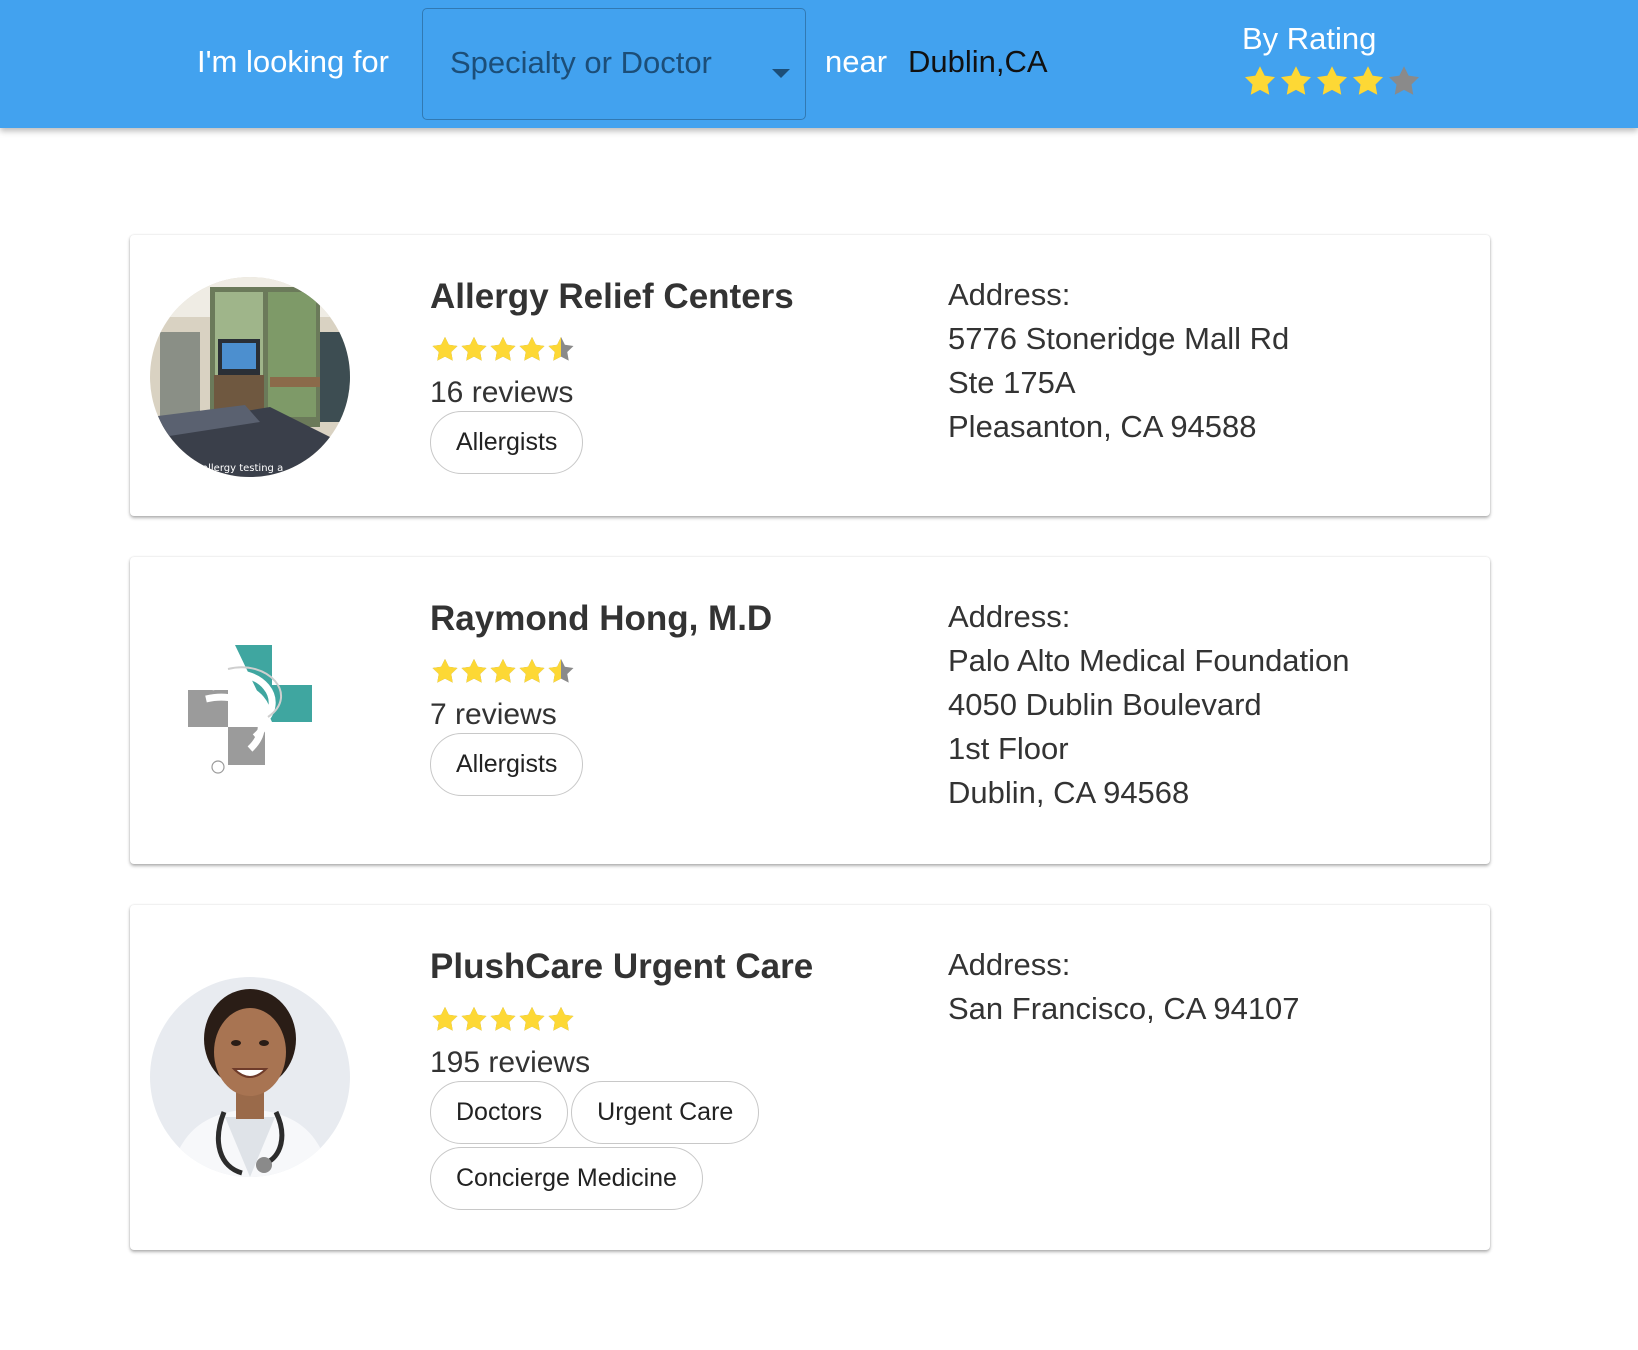  Describe the element at coordinates (1008, 748) in the screenshot. I see `address-line: 1st Floor` at that location.